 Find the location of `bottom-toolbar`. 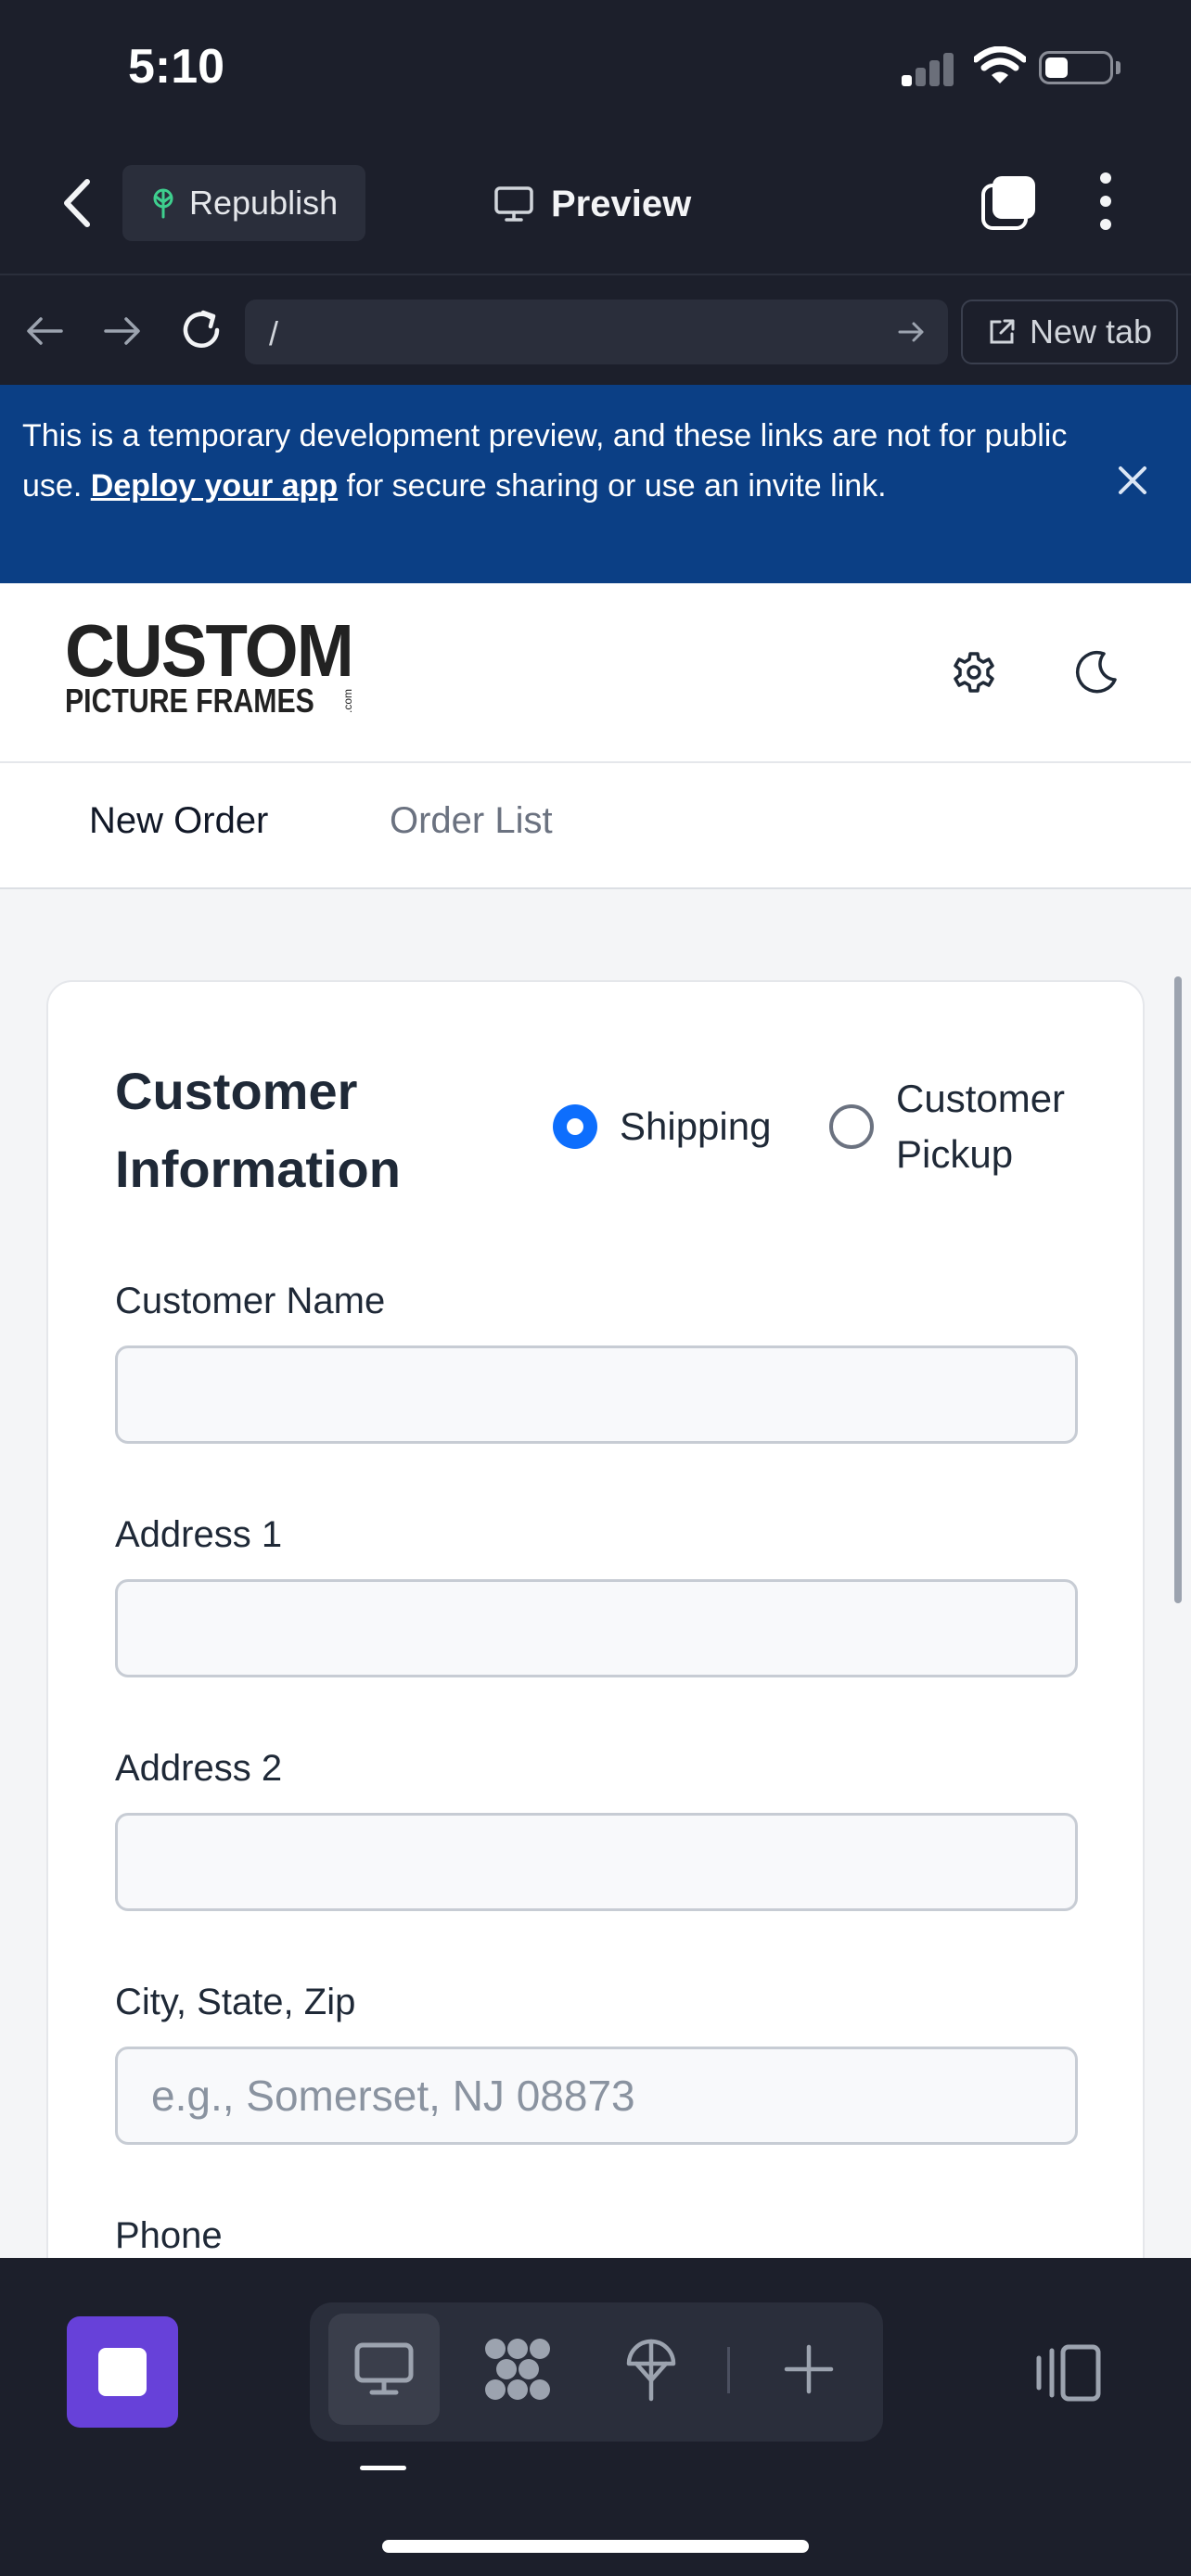

bottom-toolbar is located at coordinates (595, 2417).